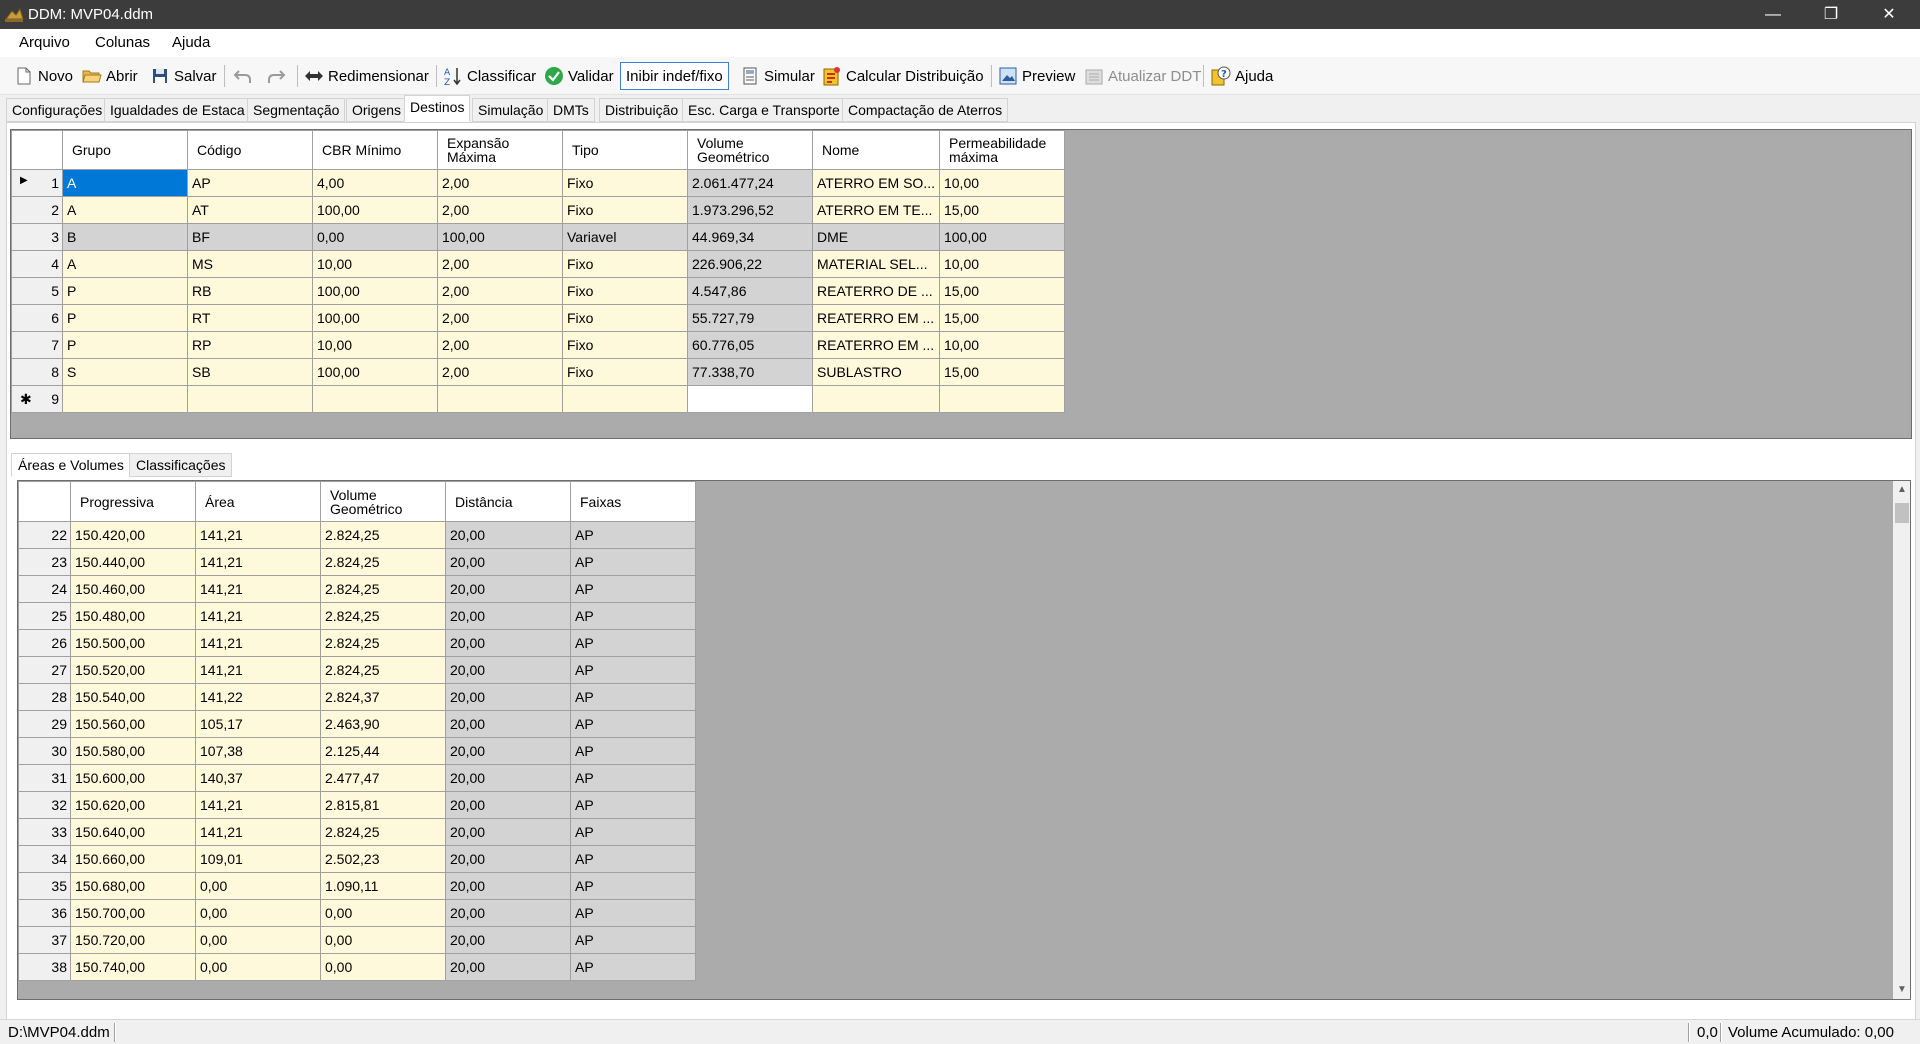 The image size is (1920, 1044). What do you see at coordinates (250, 183) in the screenshot?
I see `destinos-cell: AP` at bounding box center [250, 183].